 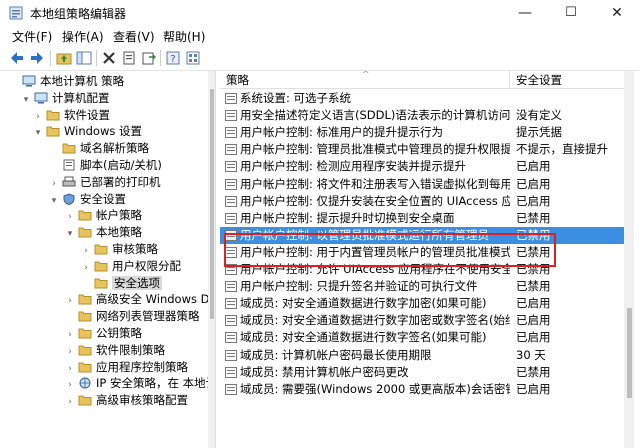 What do you see at coordinates (129, 58) in the screenshot?
I see `properties-icon` at bounding box center [129, 58].